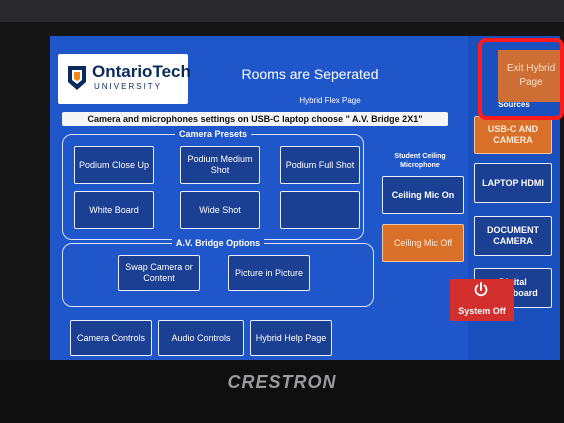  I want to click on university-shield-icon, so click(77, 78).